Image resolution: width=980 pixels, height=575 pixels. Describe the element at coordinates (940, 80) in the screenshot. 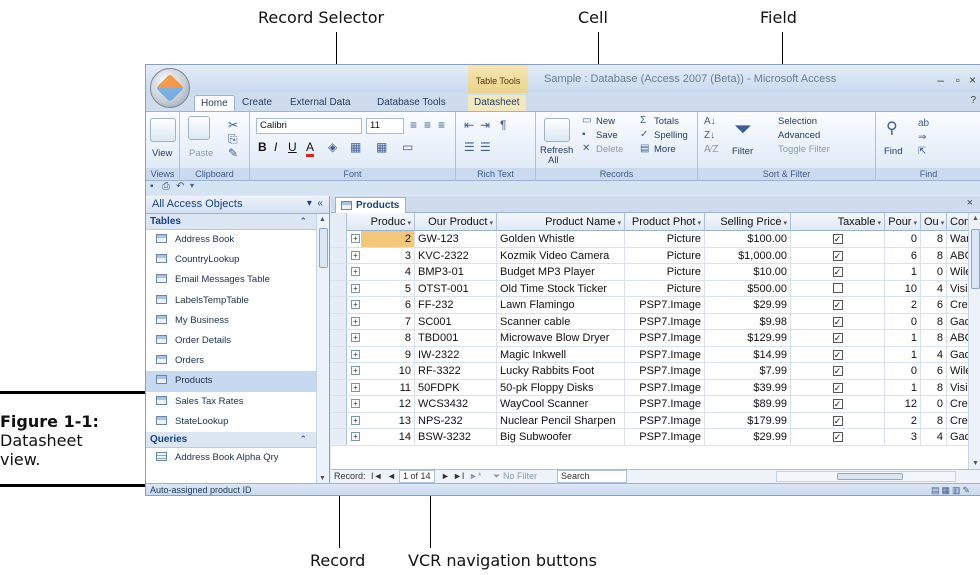

I see `minimize-button: –` at that location.